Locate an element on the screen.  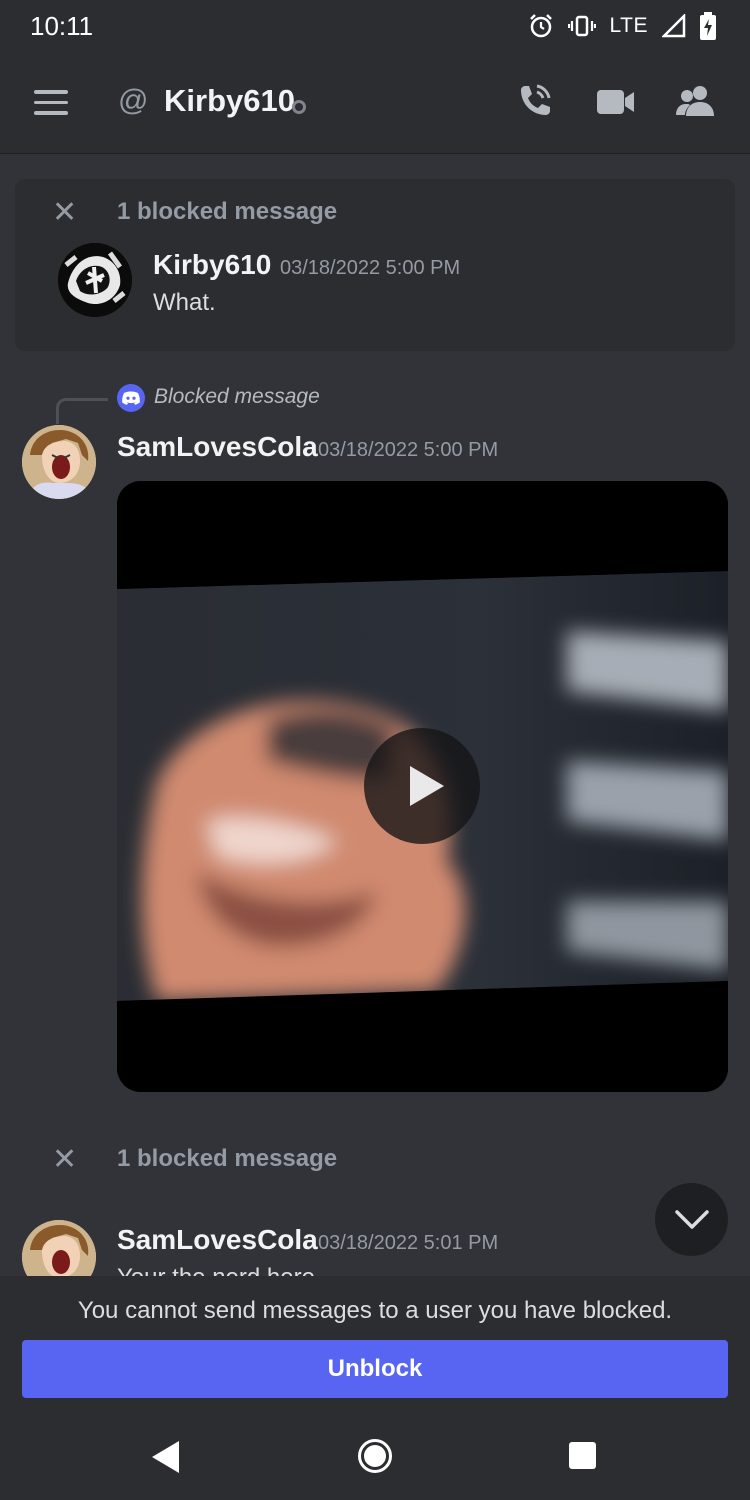
message-timestamp: 03/18/2022 5:01 PM is located at coordinates (408, 1243).